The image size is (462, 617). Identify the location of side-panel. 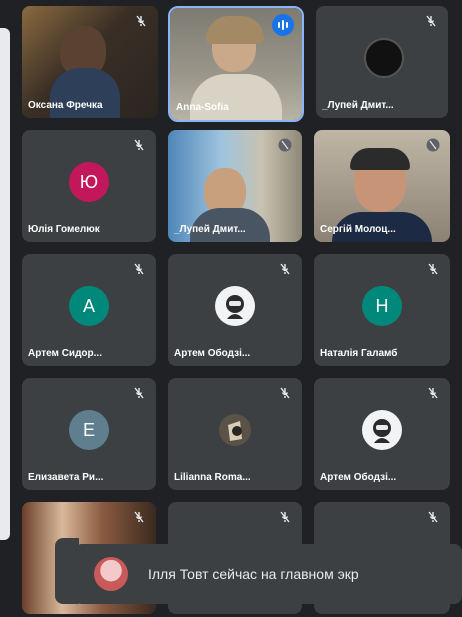
(5, 284).